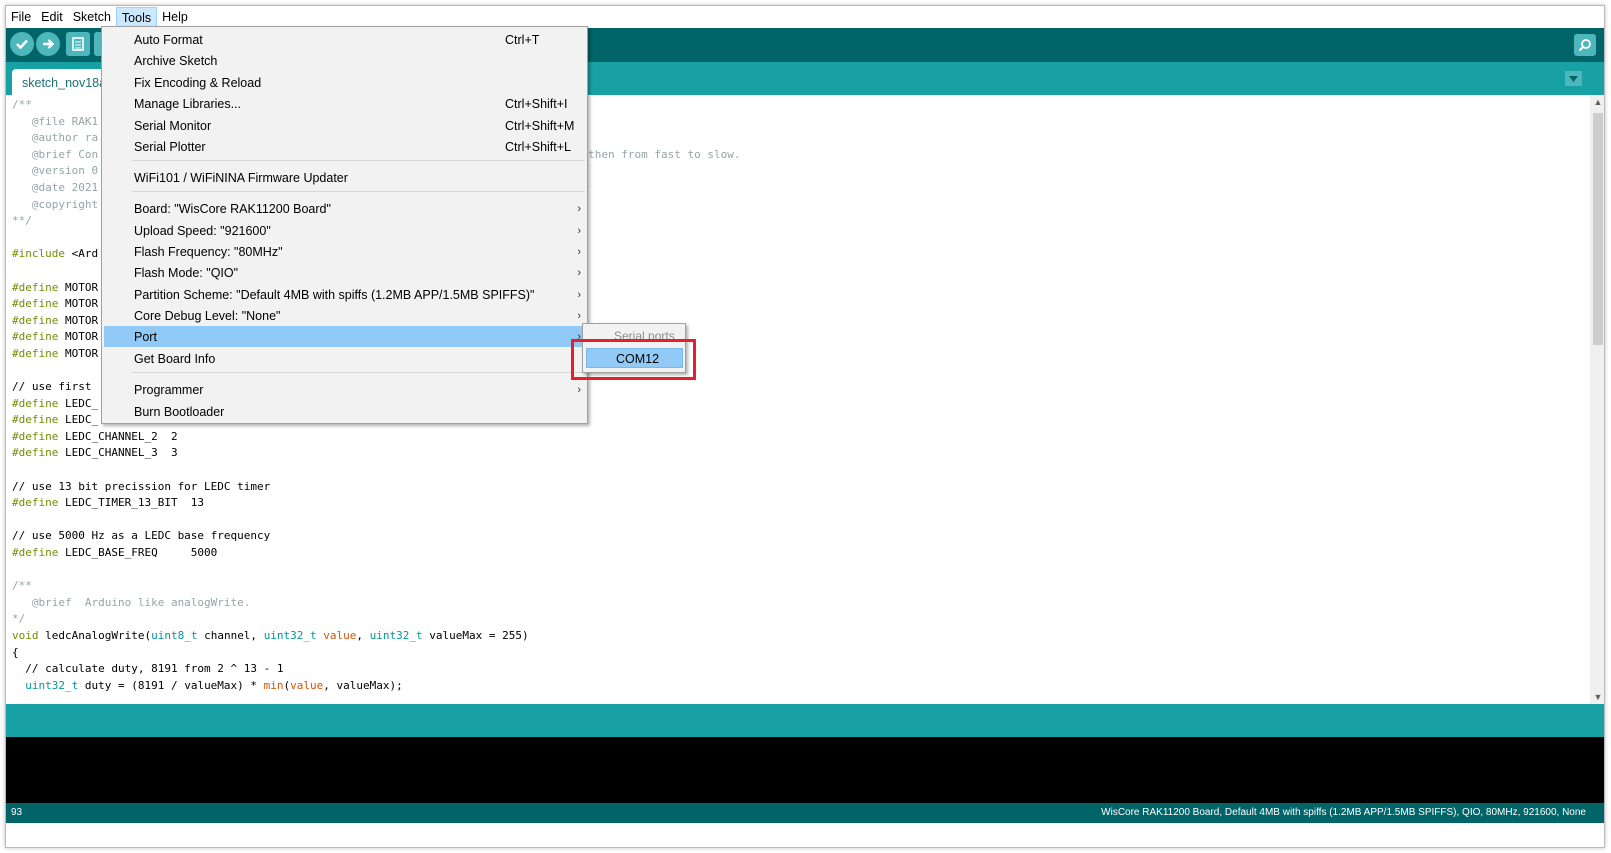 This screenshot has height=853, width=1611. I want to click on menu-item-shortcut: Ctrl+T, so click(522, 39).